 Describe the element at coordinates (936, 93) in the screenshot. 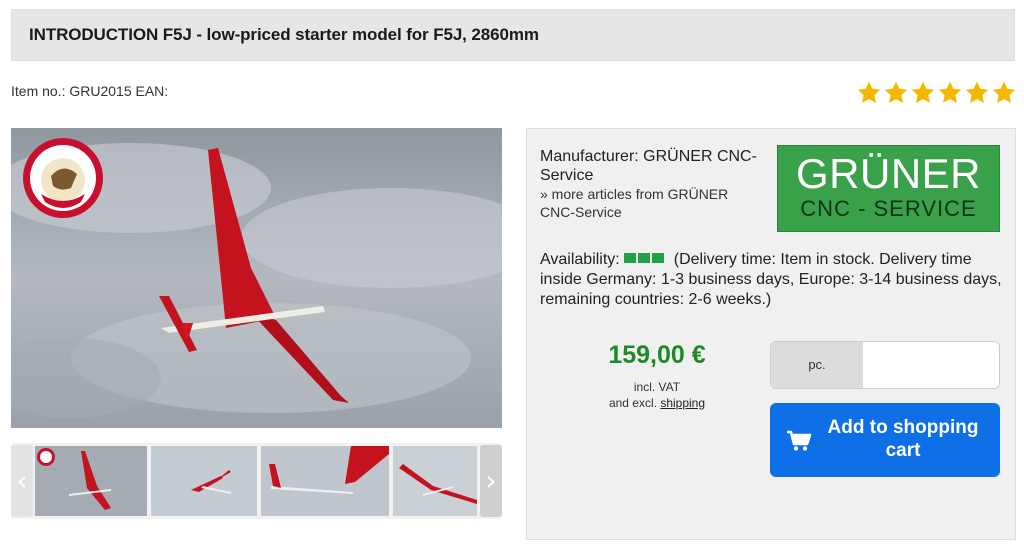

I see `rating-stars` at that location.